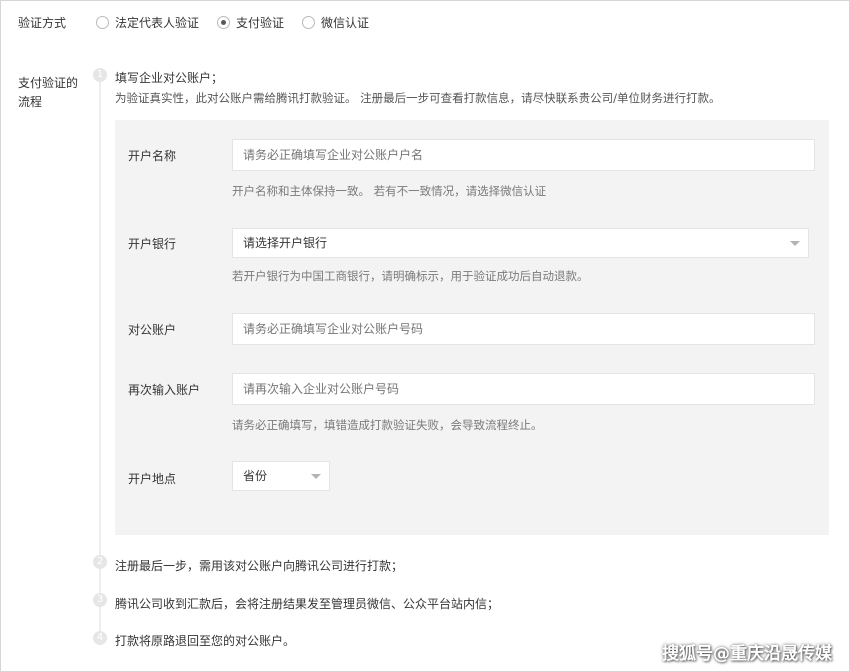  I want to click on timeline-line, so click(100, 358).